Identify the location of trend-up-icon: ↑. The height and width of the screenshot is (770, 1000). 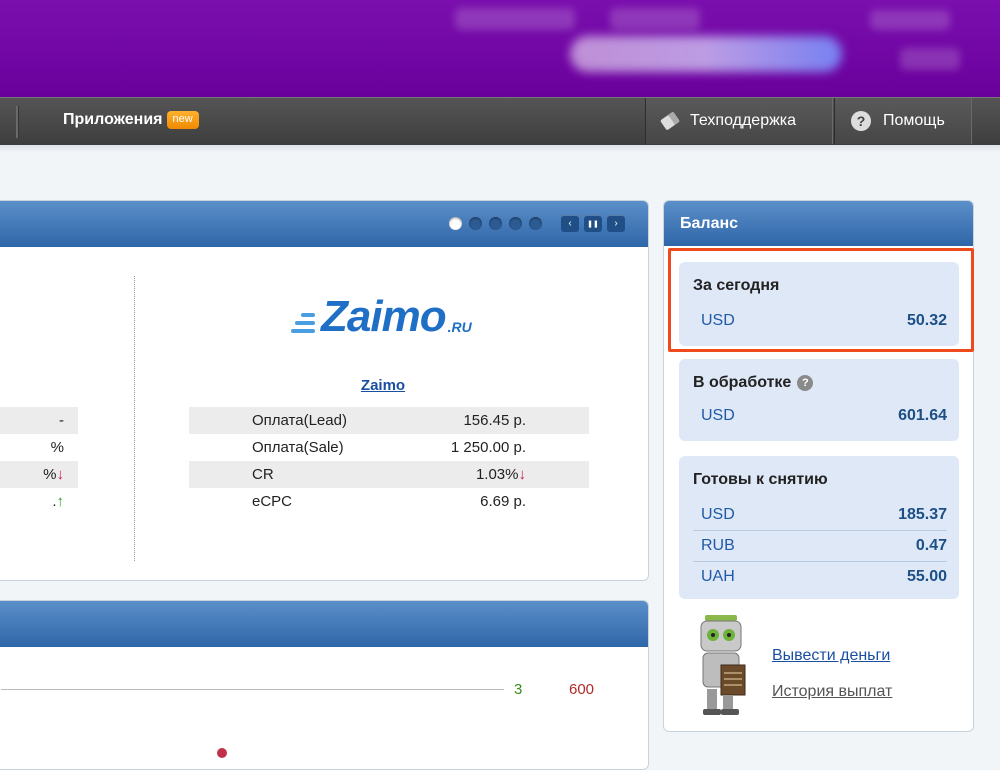
(60, 501).